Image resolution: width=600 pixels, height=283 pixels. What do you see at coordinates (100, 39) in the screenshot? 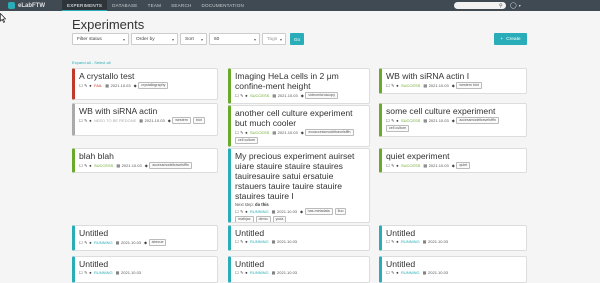
I see `filter-status-select: Filter status ▾` at bounding box center [100, 39].